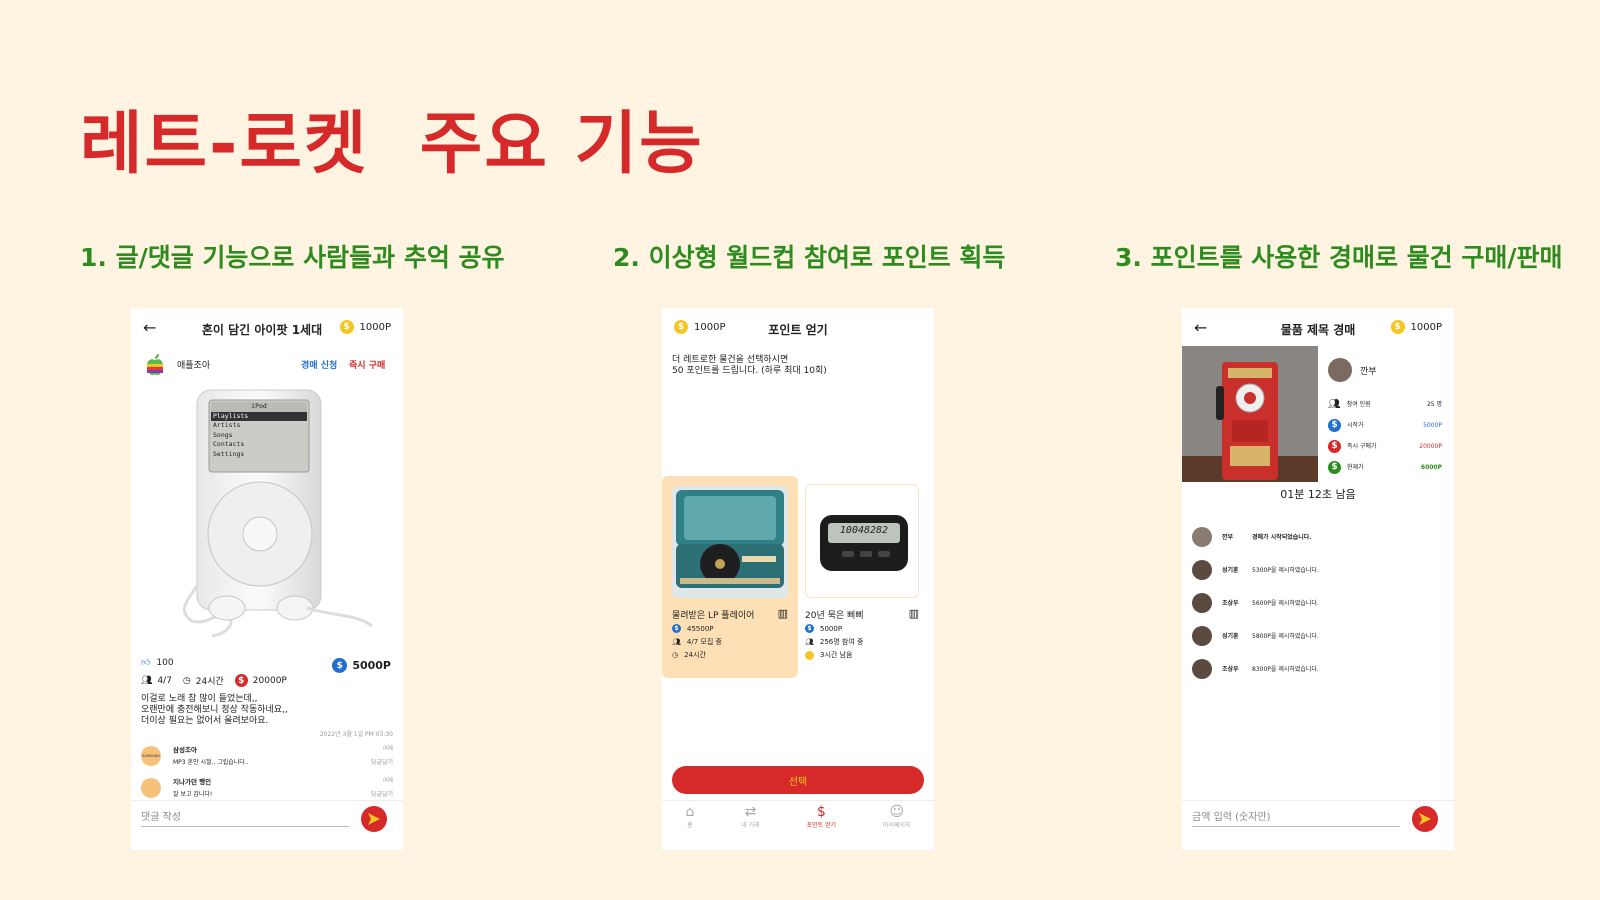 The image size is (1600, 900). What do you see at coordinates (194, 366) in the screenshot?
I see `seller-name: 애플조아` at bounding box center [194, 366].